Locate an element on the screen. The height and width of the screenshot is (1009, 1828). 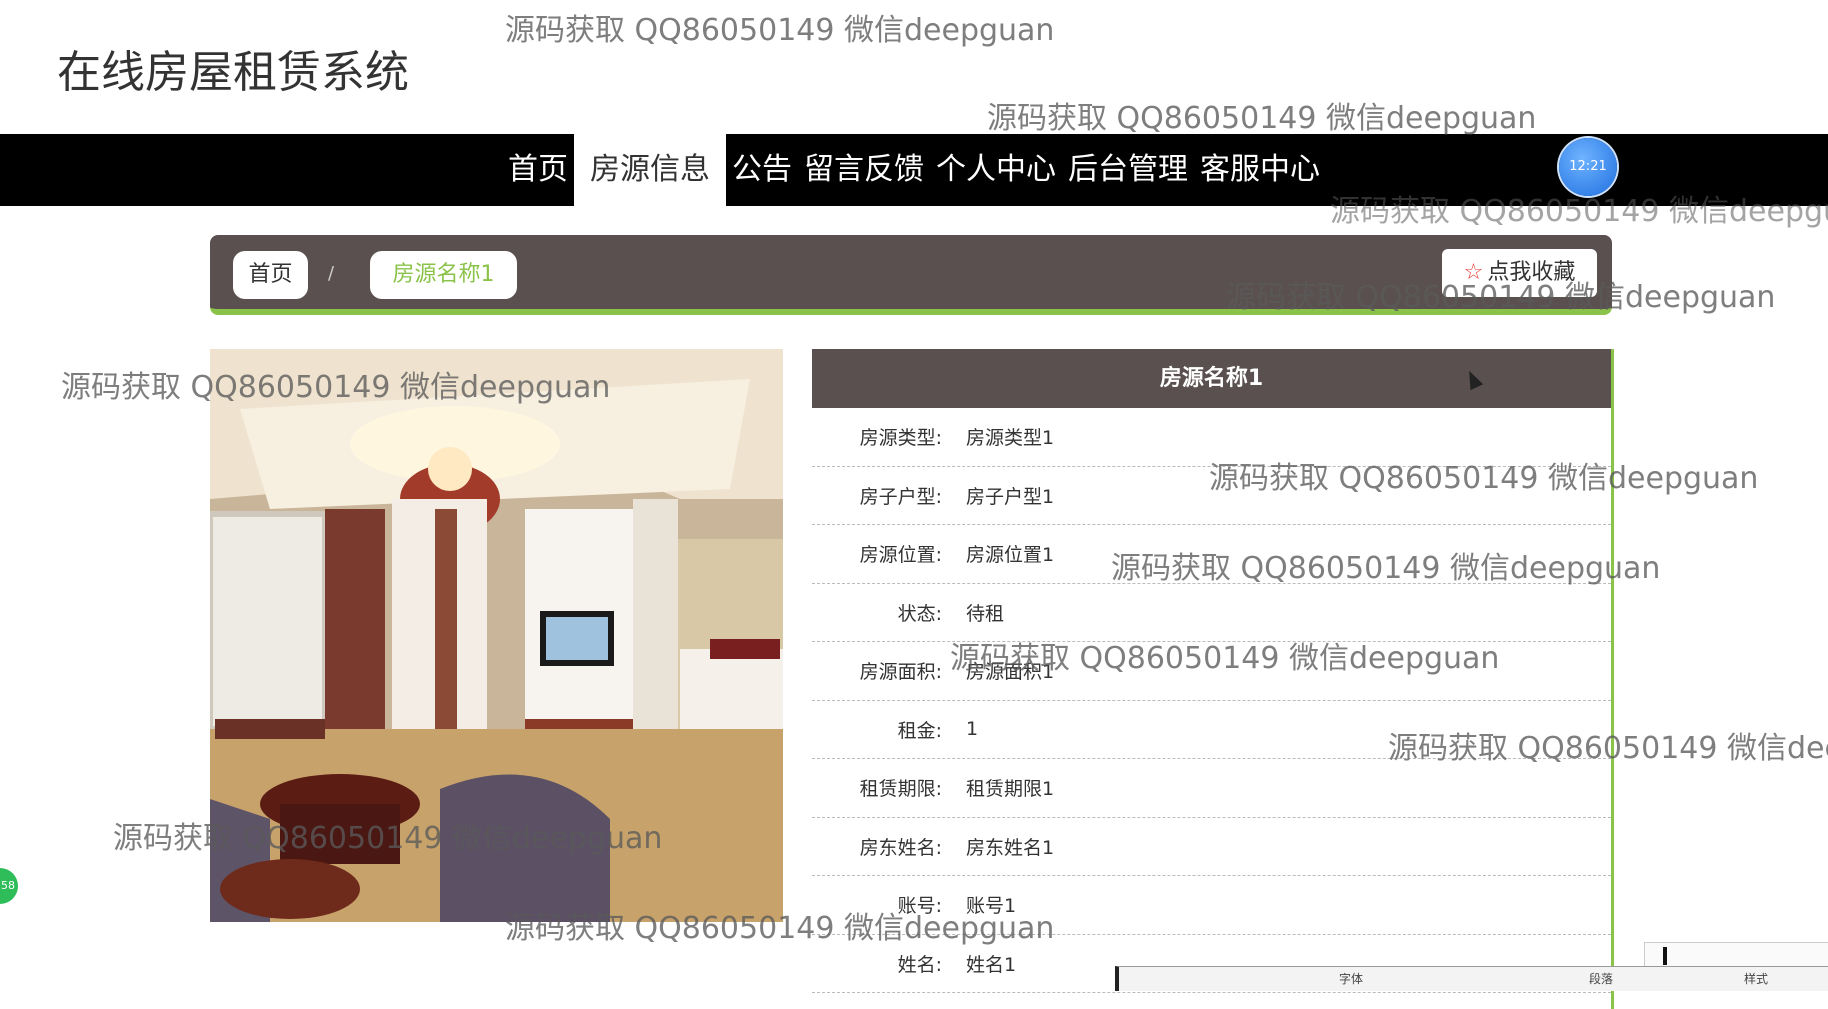
star-outline-icon: ☆ is located at coordinates (1473, 272).